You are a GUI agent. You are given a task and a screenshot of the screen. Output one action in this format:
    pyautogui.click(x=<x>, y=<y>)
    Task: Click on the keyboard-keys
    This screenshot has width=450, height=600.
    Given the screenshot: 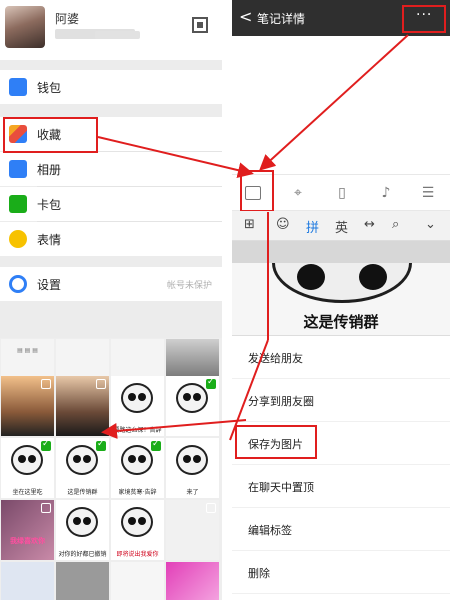 What is the action you would take?
    pyautogui.click(x=341, y=252)
    